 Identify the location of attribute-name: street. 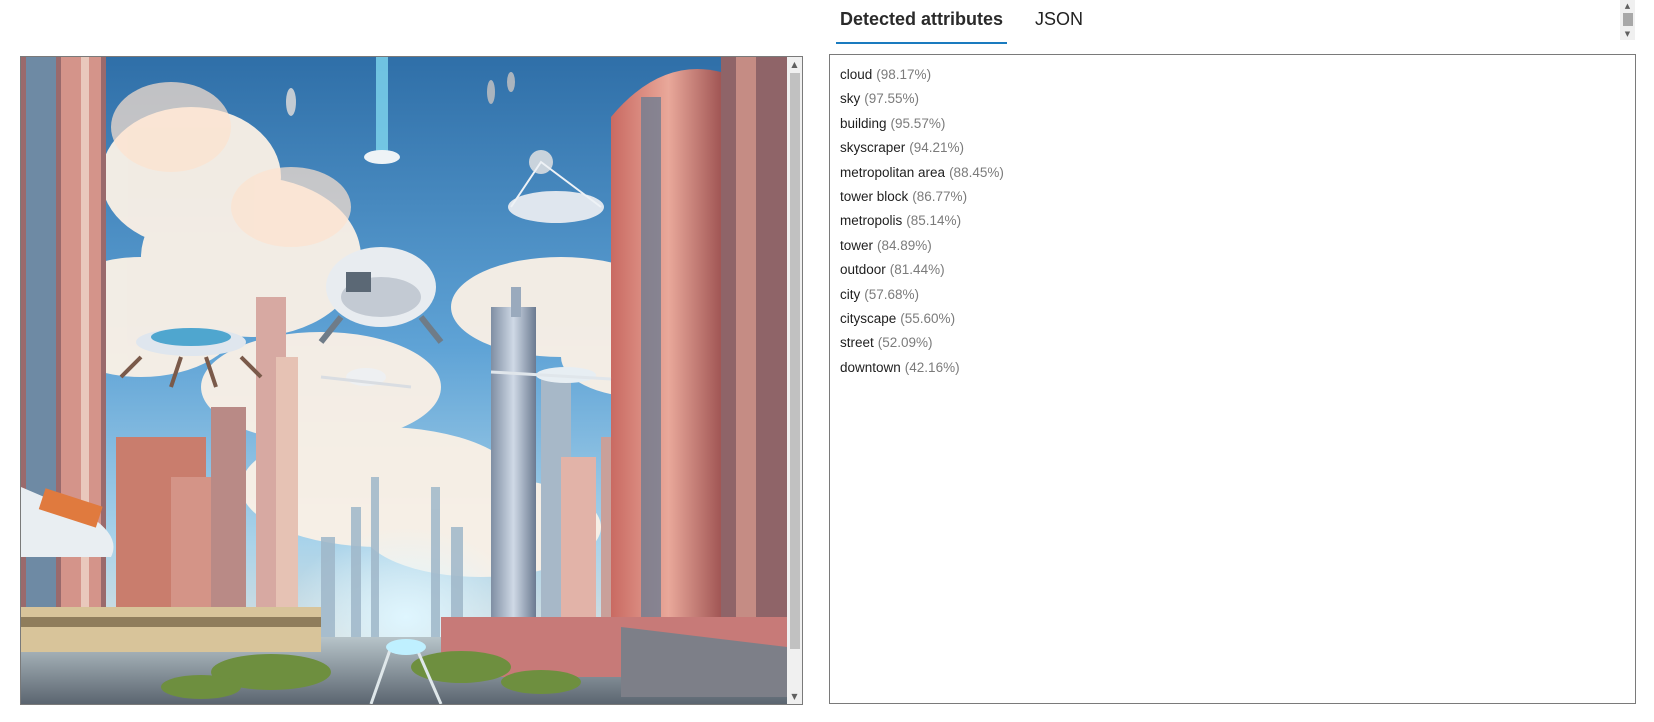
(857, 343).